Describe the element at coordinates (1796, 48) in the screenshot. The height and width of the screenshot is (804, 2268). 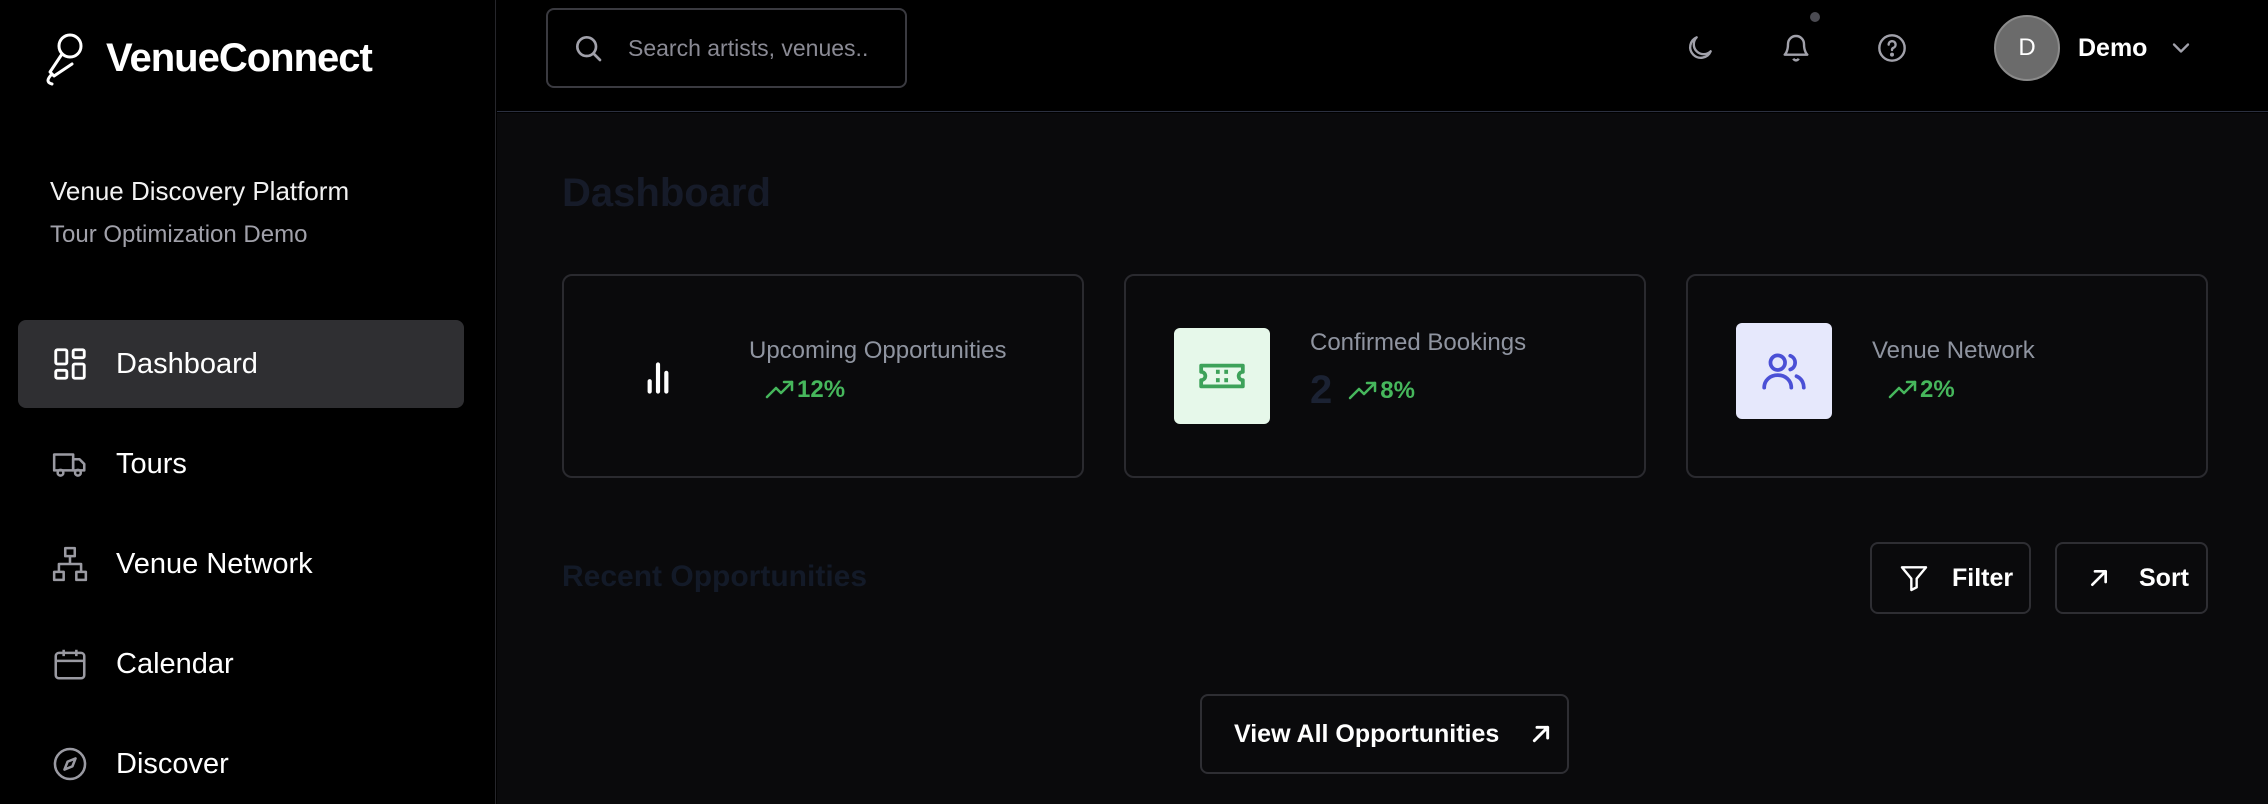
I see `bell-icon` at that location.